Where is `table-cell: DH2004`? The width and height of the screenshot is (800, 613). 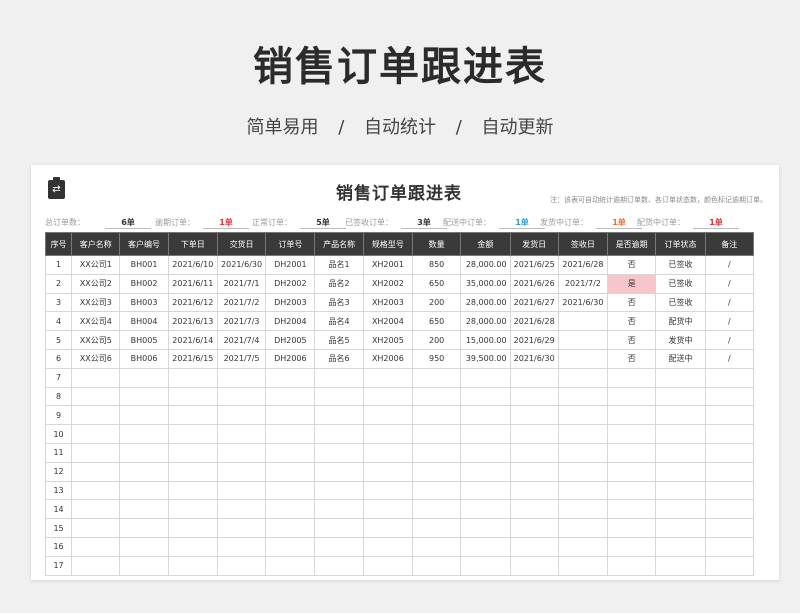
table-cell: DH2004 is located at coordinates (290, 321).